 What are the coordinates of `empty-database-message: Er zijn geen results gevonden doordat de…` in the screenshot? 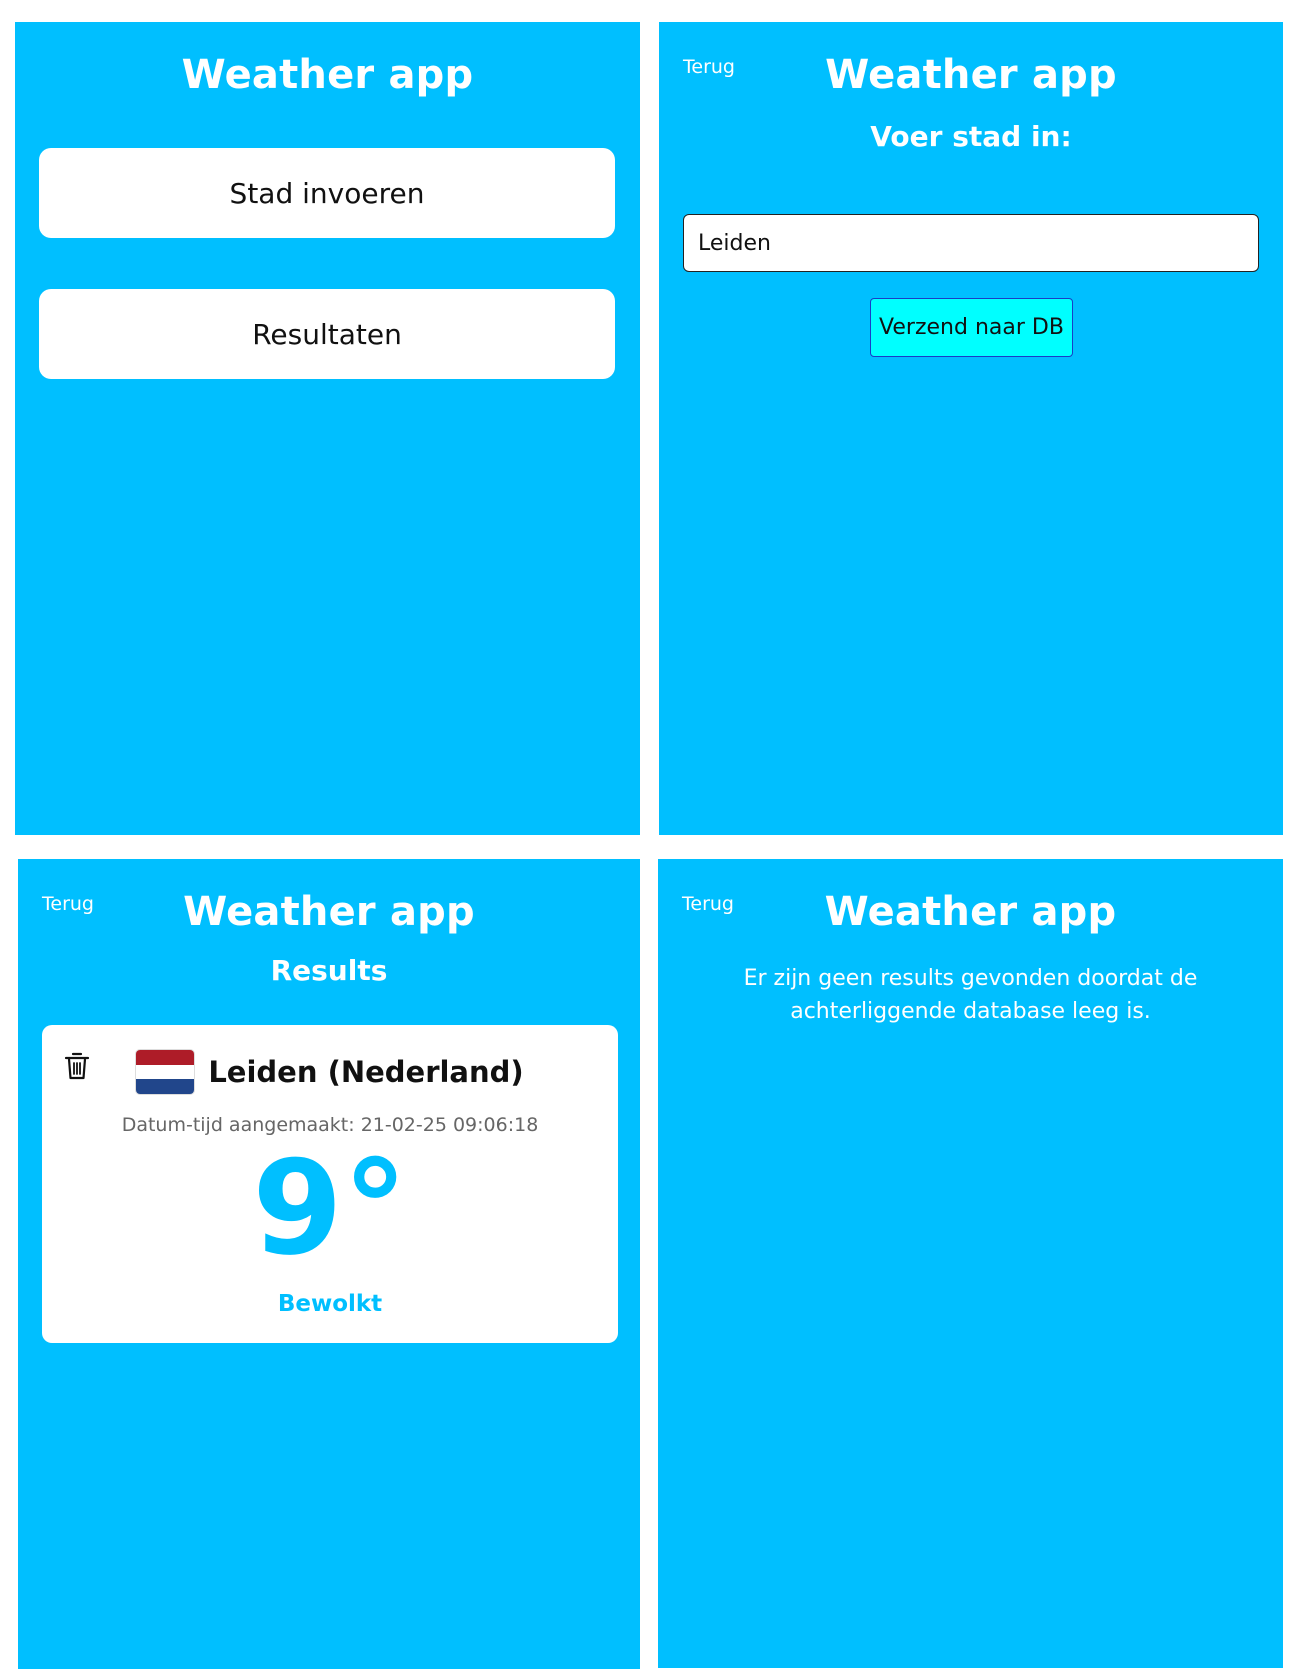 It's located at (970, 995).